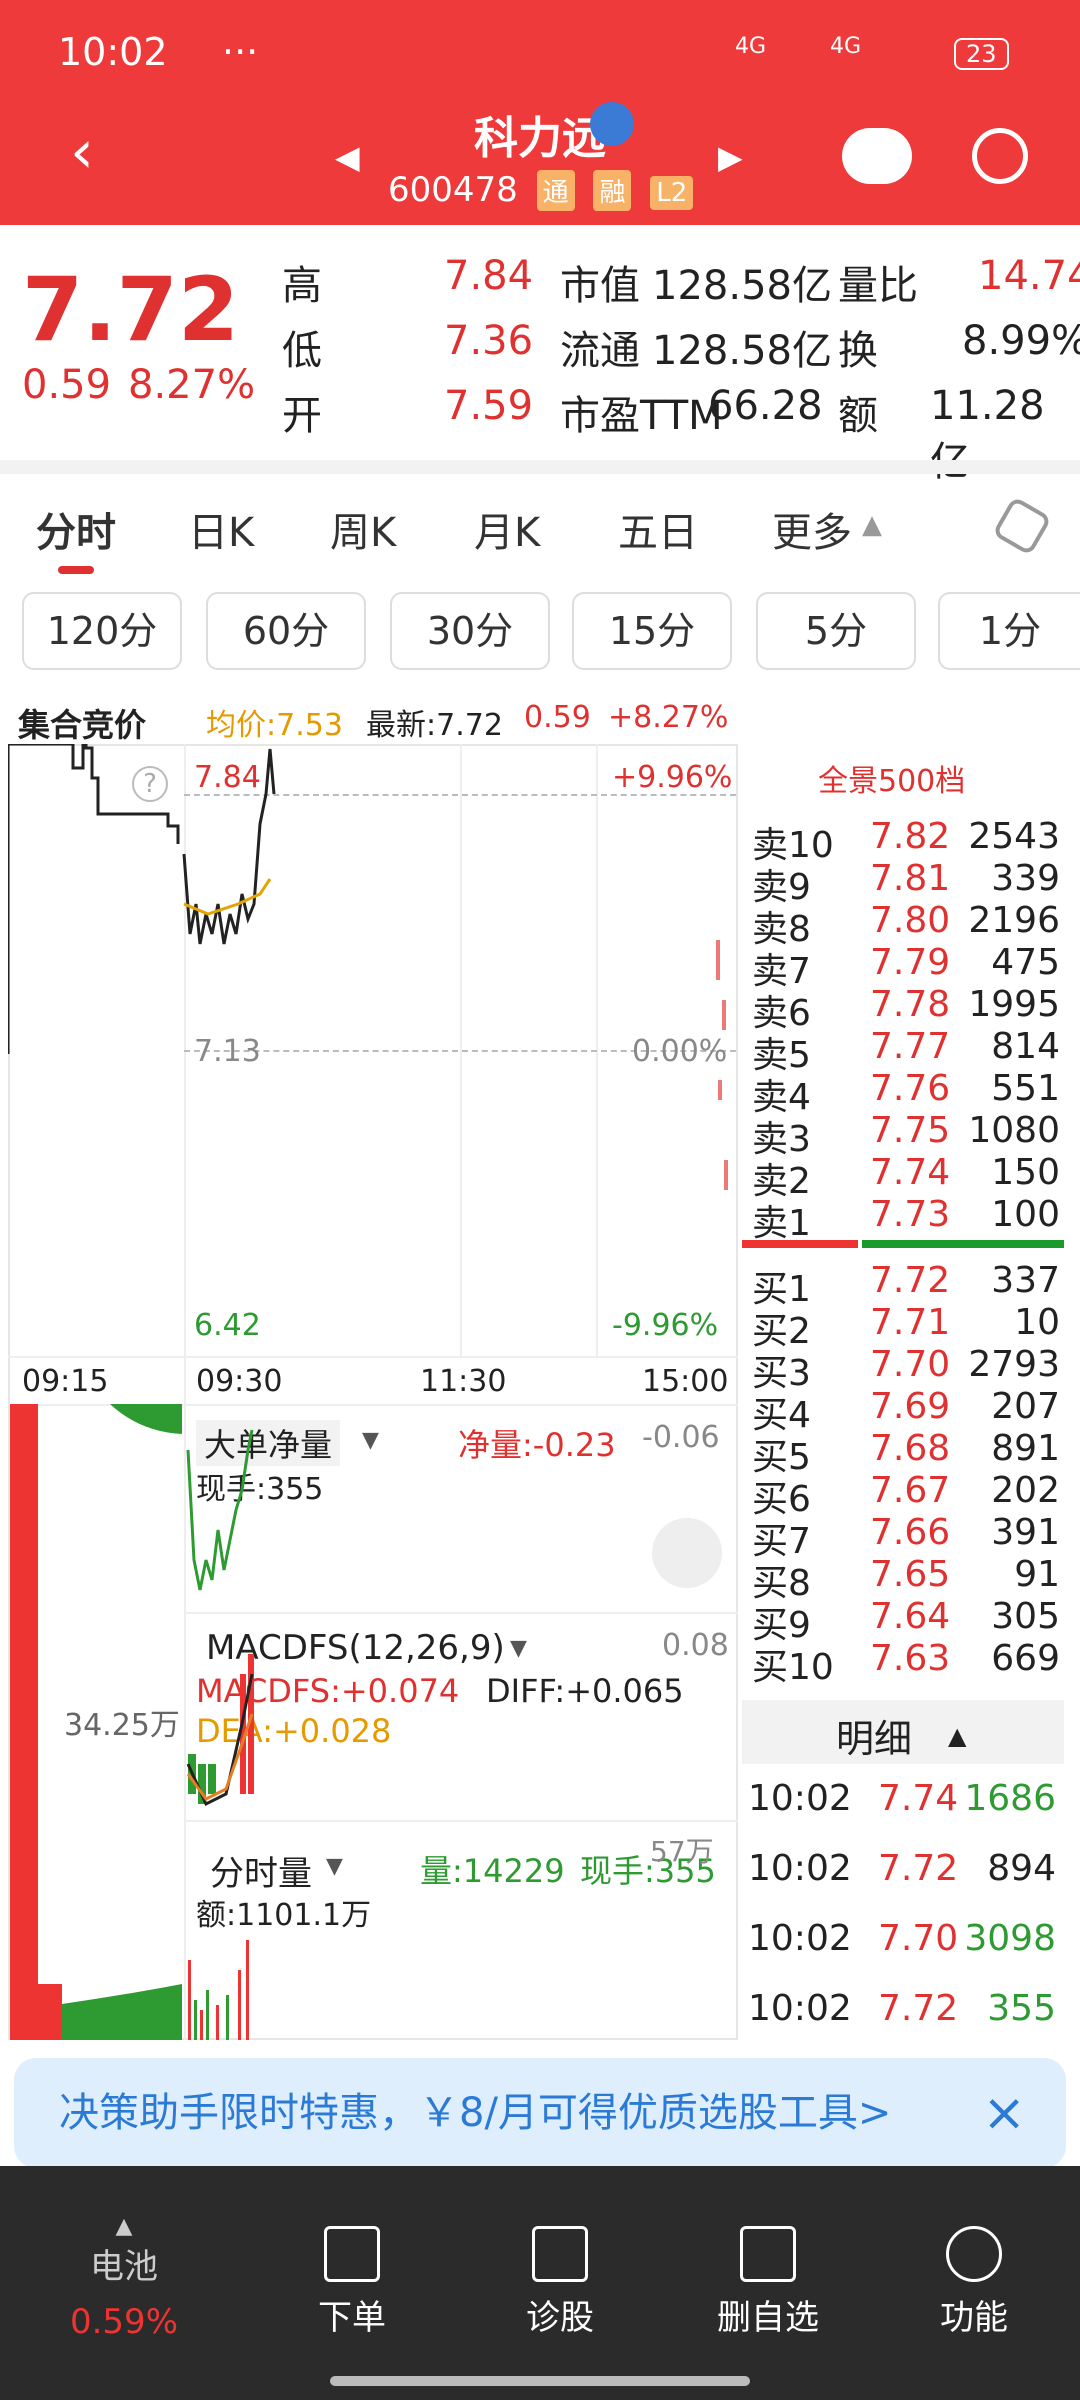 The height and width of the screenshot is (2400, 1080). Describe the element at coordinates (910, 1217) in the screenshot. I see `ask-row: 卖1 7.73 100` at that location.